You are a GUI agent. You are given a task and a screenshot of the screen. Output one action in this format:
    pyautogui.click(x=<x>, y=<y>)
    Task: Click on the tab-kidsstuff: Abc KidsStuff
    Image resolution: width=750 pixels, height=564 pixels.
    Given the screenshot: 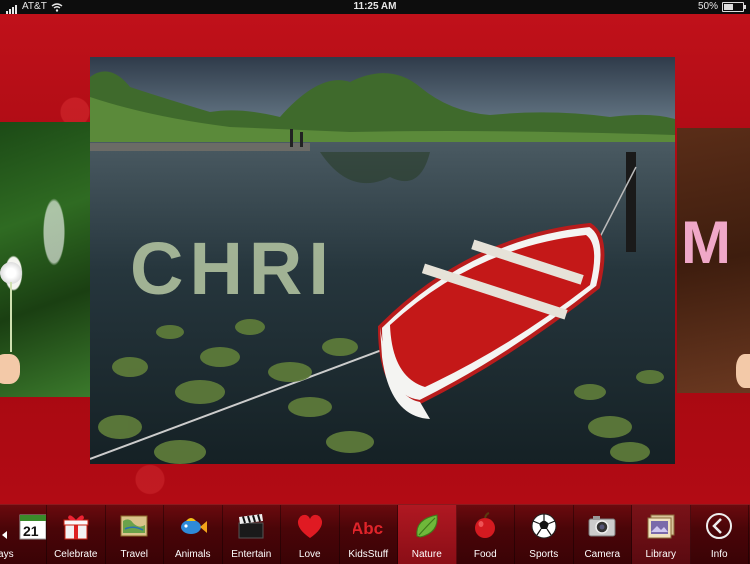 What is the action you would take?
    pyautogui.click(x=369, y=534)
    